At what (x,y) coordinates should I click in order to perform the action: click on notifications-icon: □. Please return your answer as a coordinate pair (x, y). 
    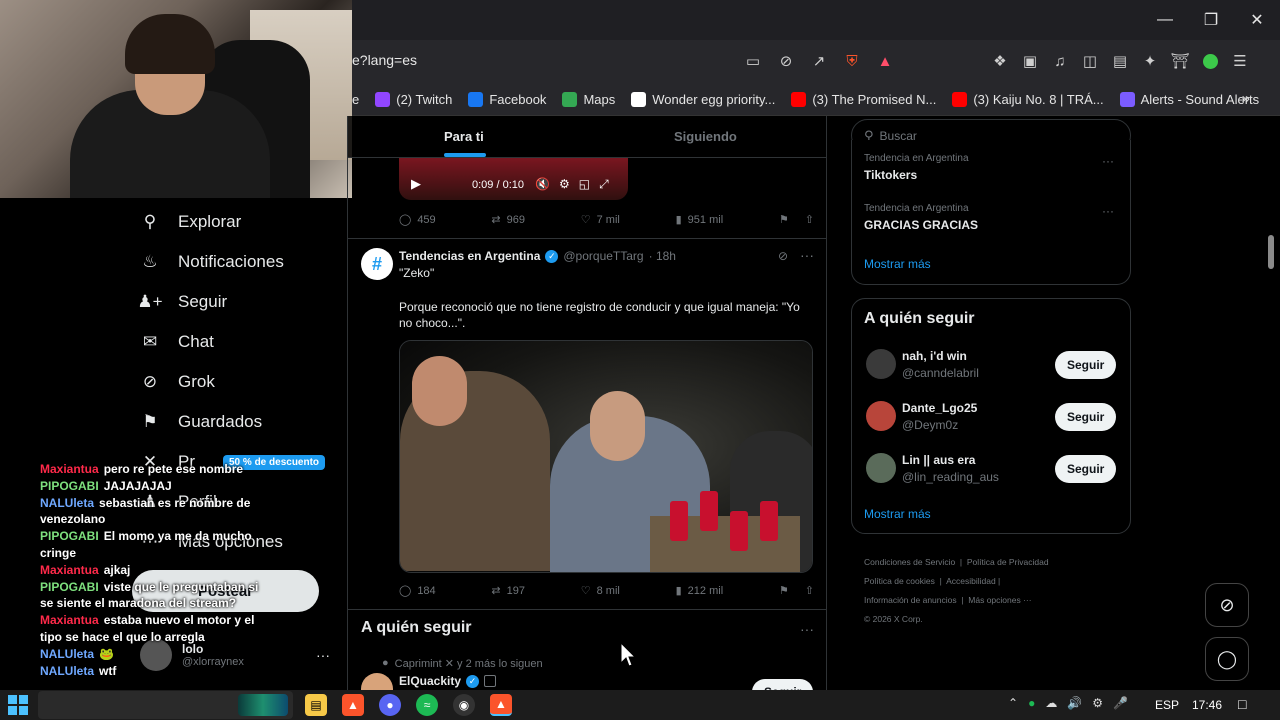
    Looking at the image, I should click on (1242, 704).